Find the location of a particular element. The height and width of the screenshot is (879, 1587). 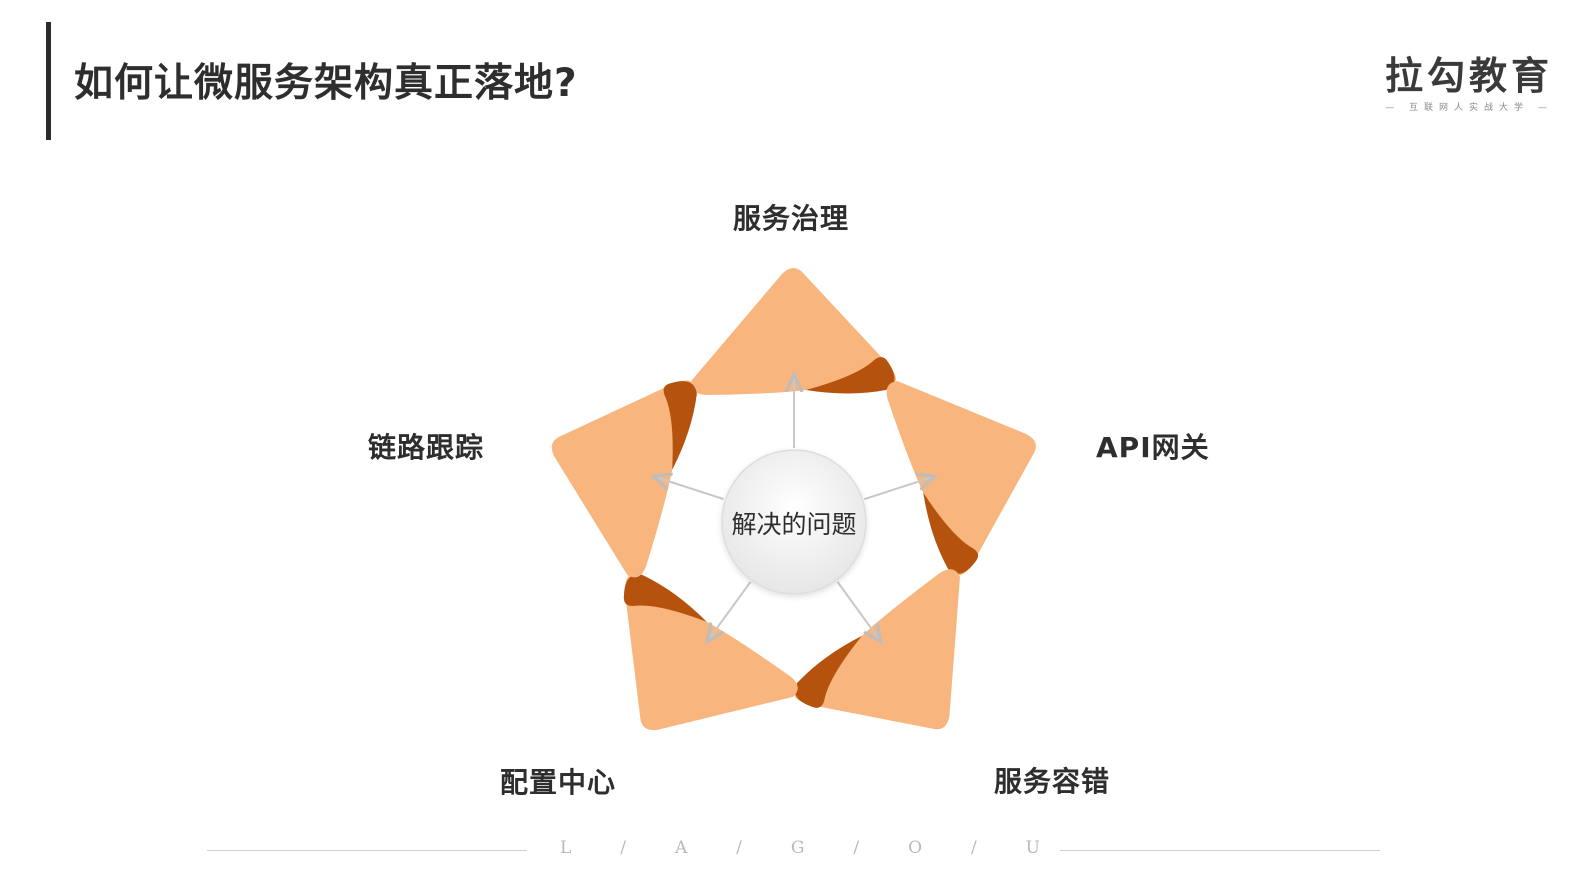

petal-config-center is located at coordinates (710, 652).